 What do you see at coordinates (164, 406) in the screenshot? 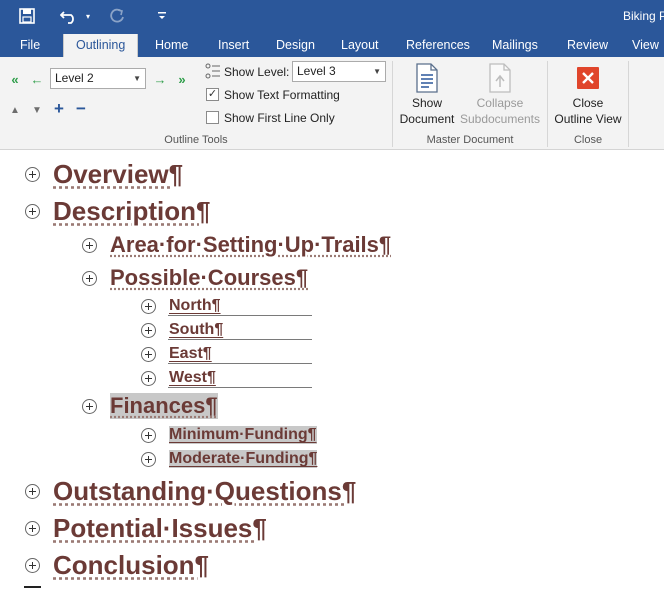
I see `outline-heading-2: Finances¶` at bounding box center [164, 406].